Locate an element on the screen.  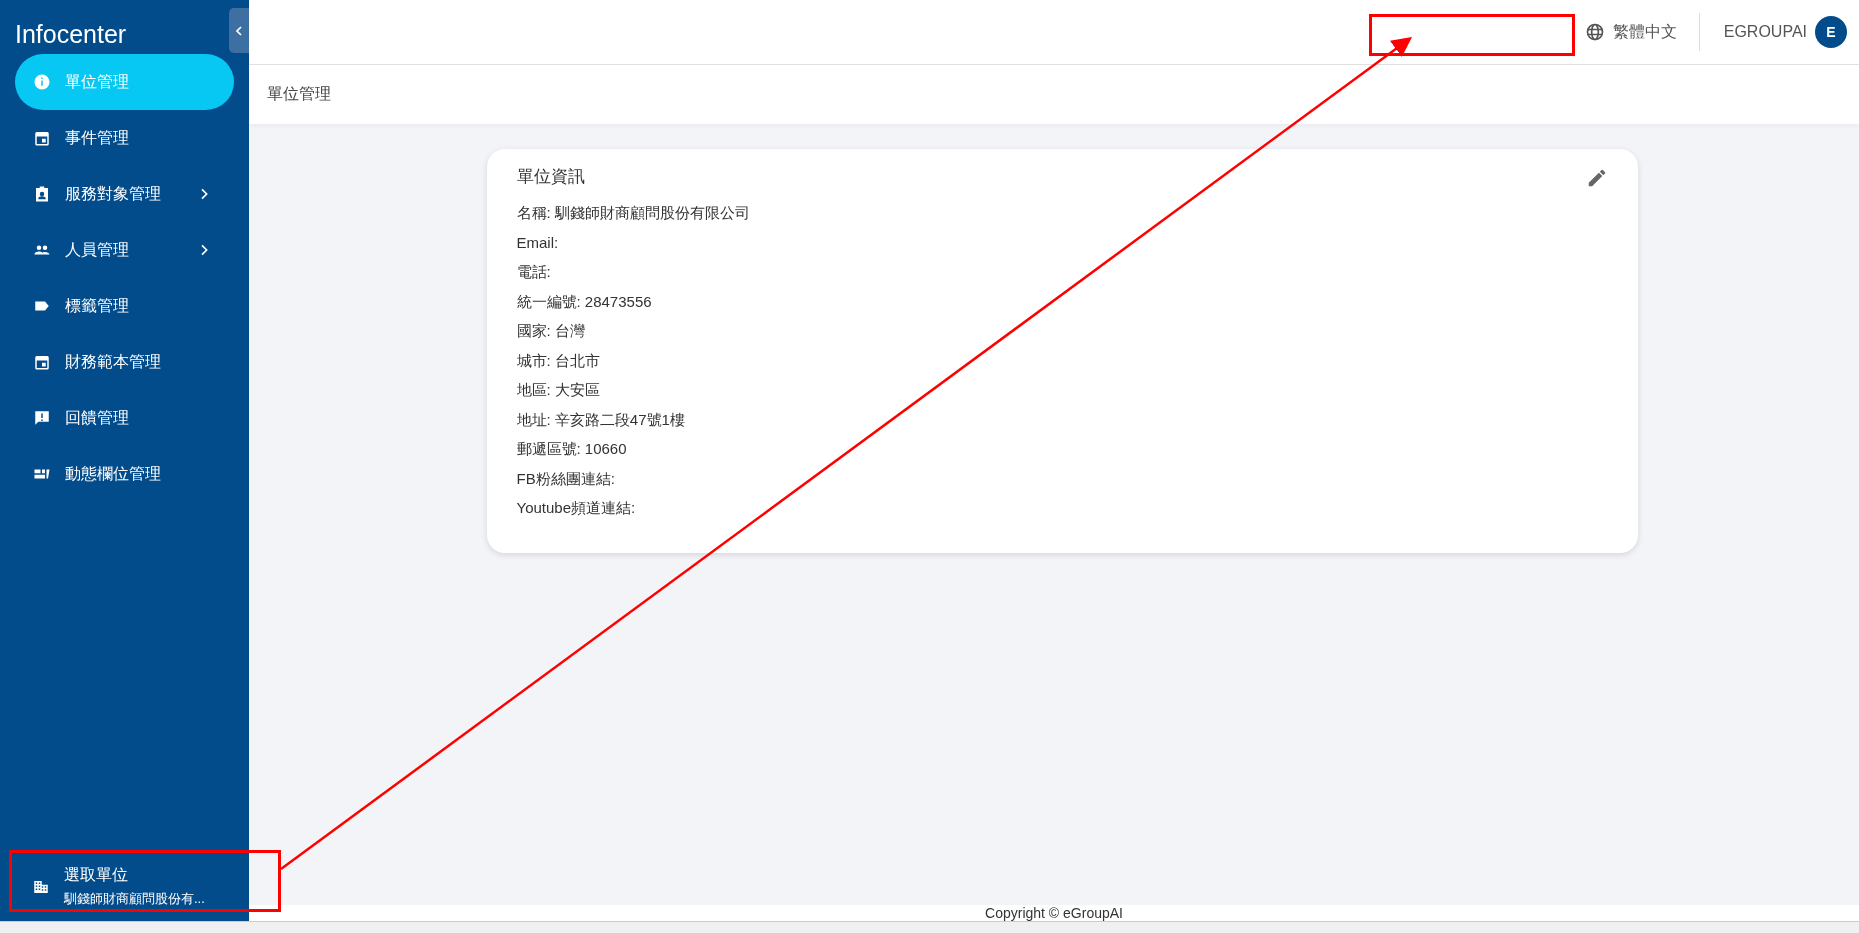
nav-item: 財務範本管理 is located at coordinates (124, 362).